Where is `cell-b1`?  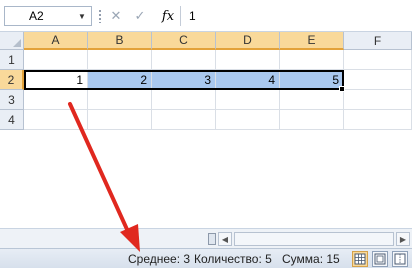
cell-b1 is located at coordinates (120, 60).